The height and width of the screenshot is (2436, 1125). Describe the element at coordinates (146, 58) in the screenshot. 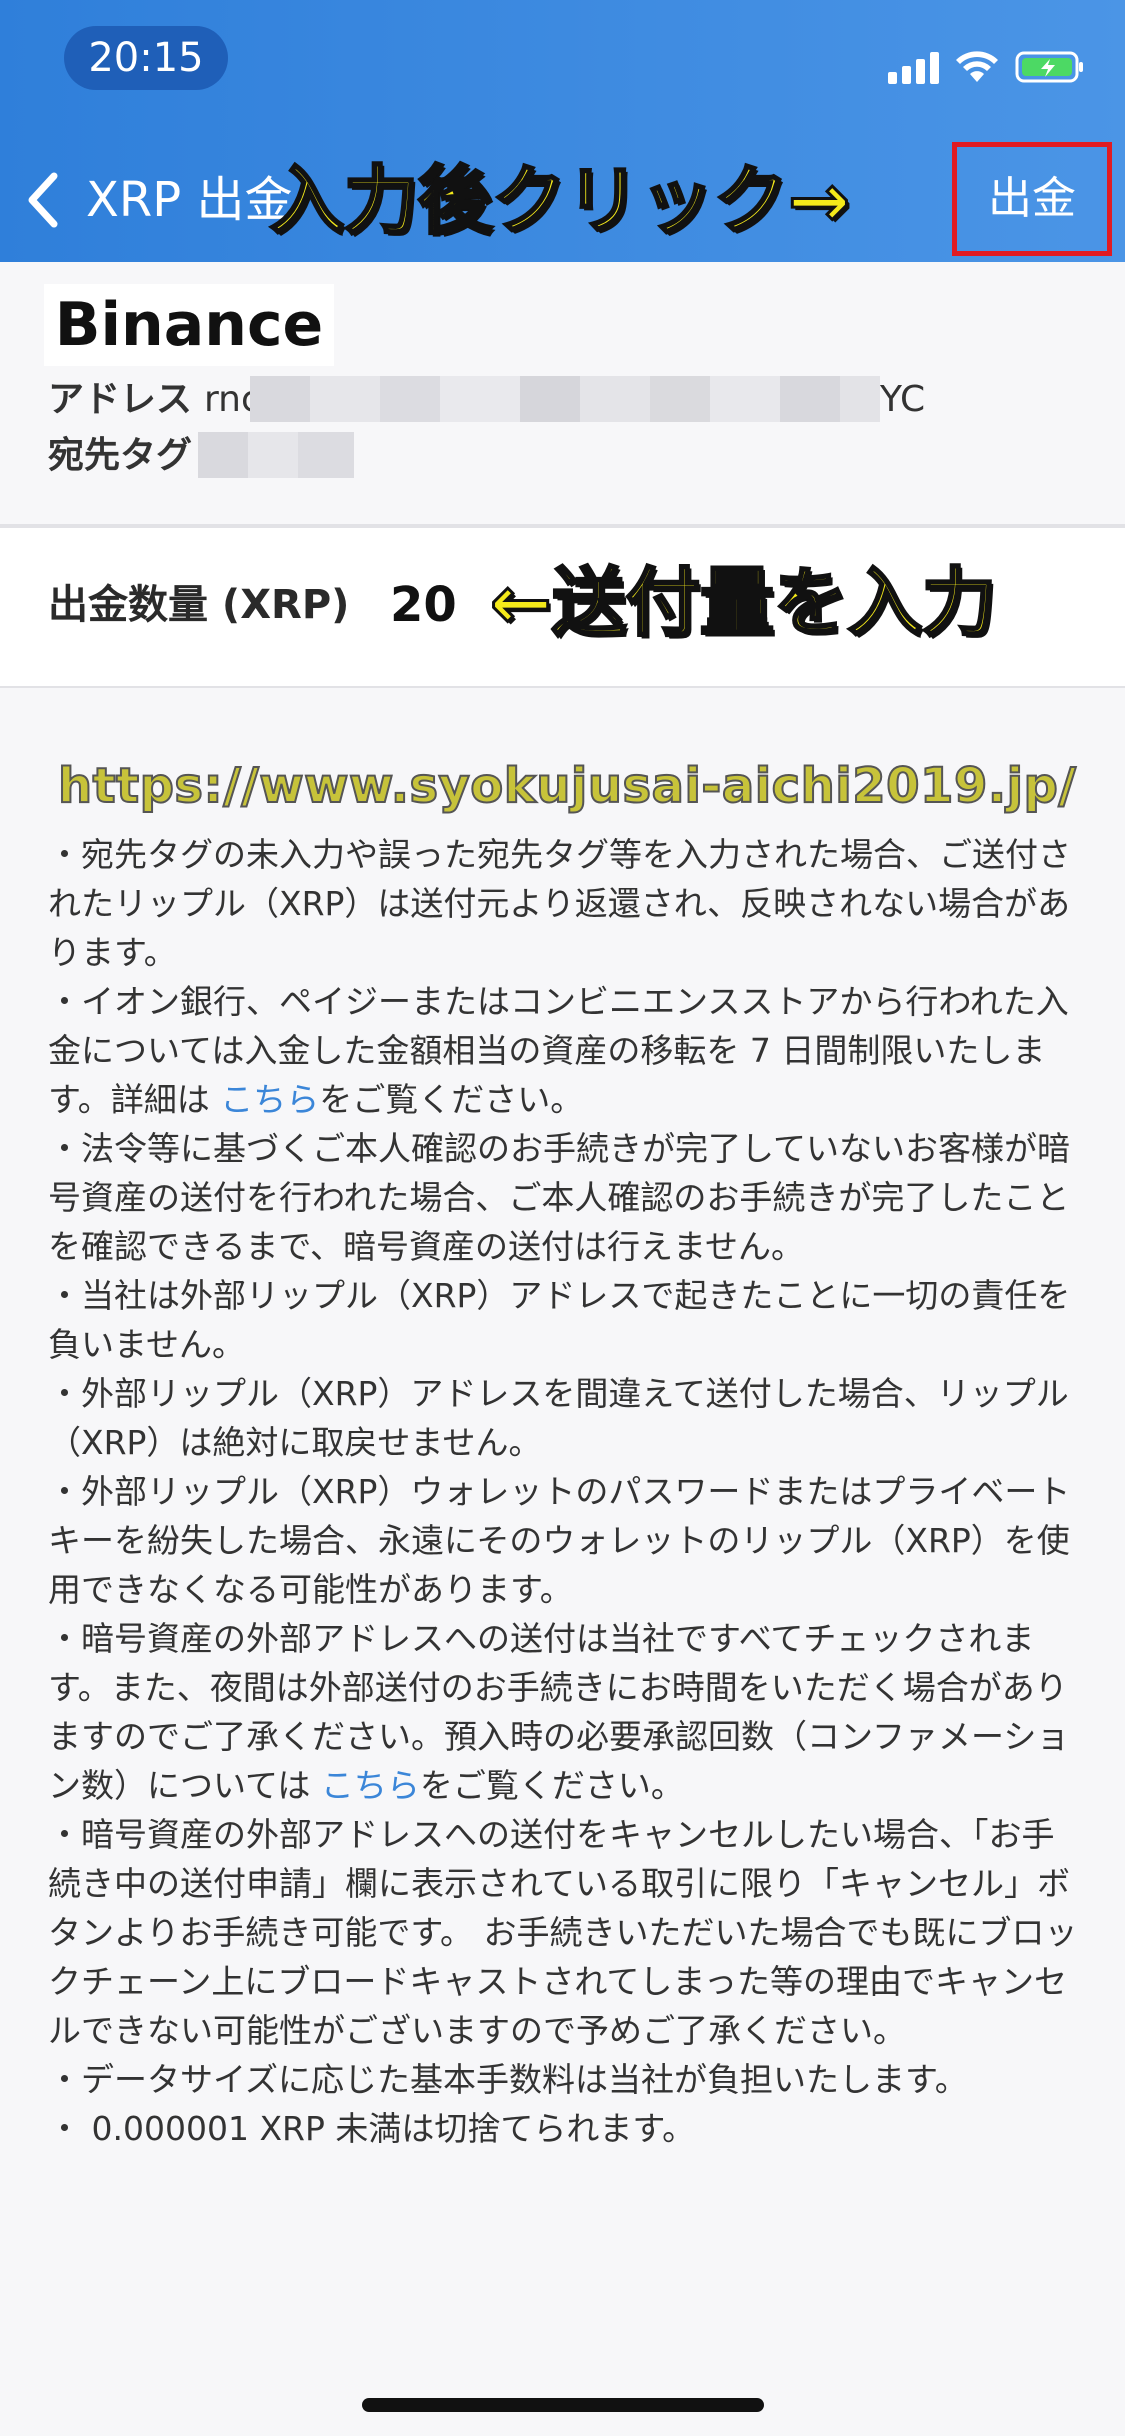

I see `status-time: 20:15` at that location.